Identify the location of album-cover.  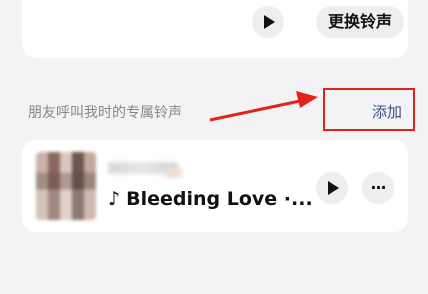
(66, 186).